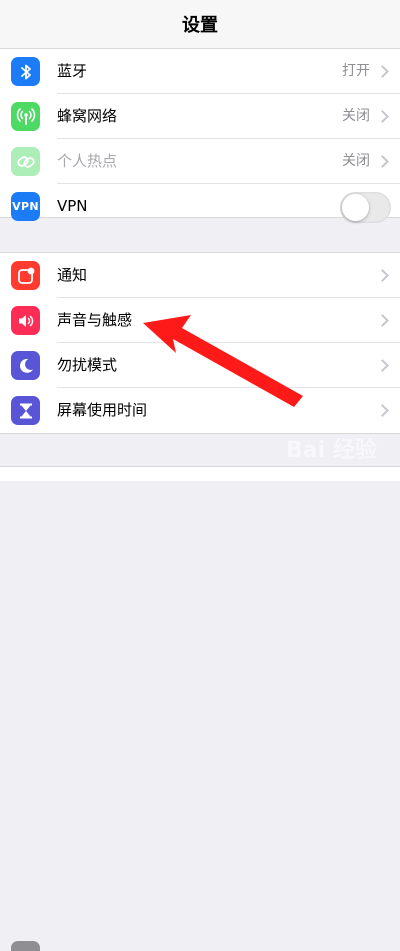 This screenshot has height=951, width=400. Describe the element at coordinates (25, 946) in the screenshot. I see `gear-icon` at that location.